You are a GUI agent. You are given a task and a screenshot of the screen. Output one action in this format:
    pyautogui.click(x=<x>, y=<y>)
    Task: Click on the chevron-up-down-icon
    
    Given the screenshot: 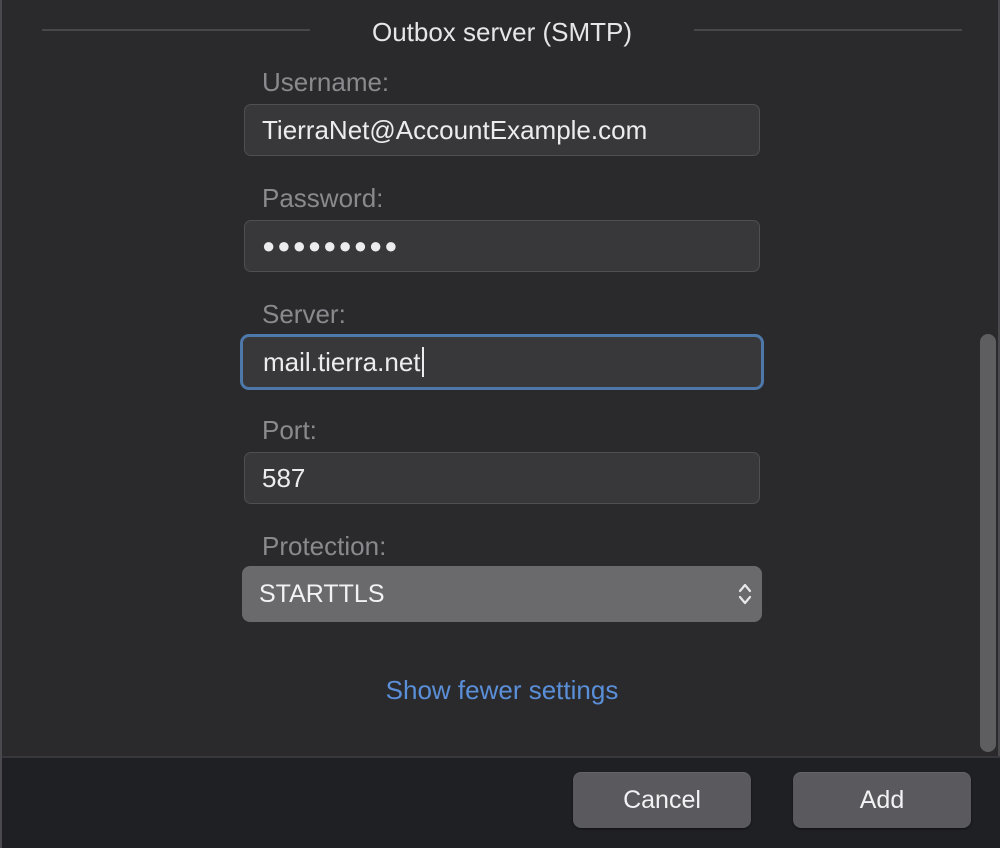 What is the action you would take?
    pyautogui.click(x=745, y=594)
    